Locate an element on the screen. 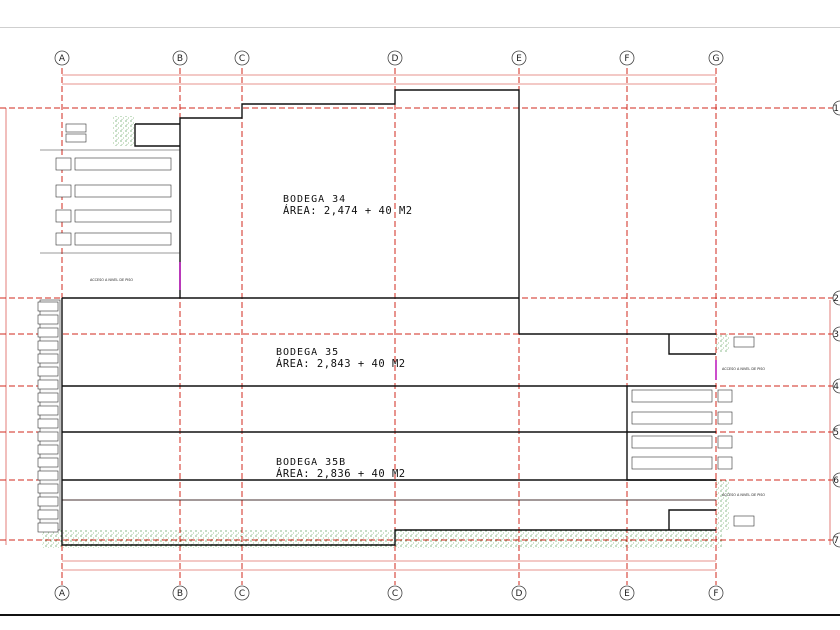 The height and width of the screenshot is (630, 840). grid-label-top-g: G is located at coordinates (716, 59).